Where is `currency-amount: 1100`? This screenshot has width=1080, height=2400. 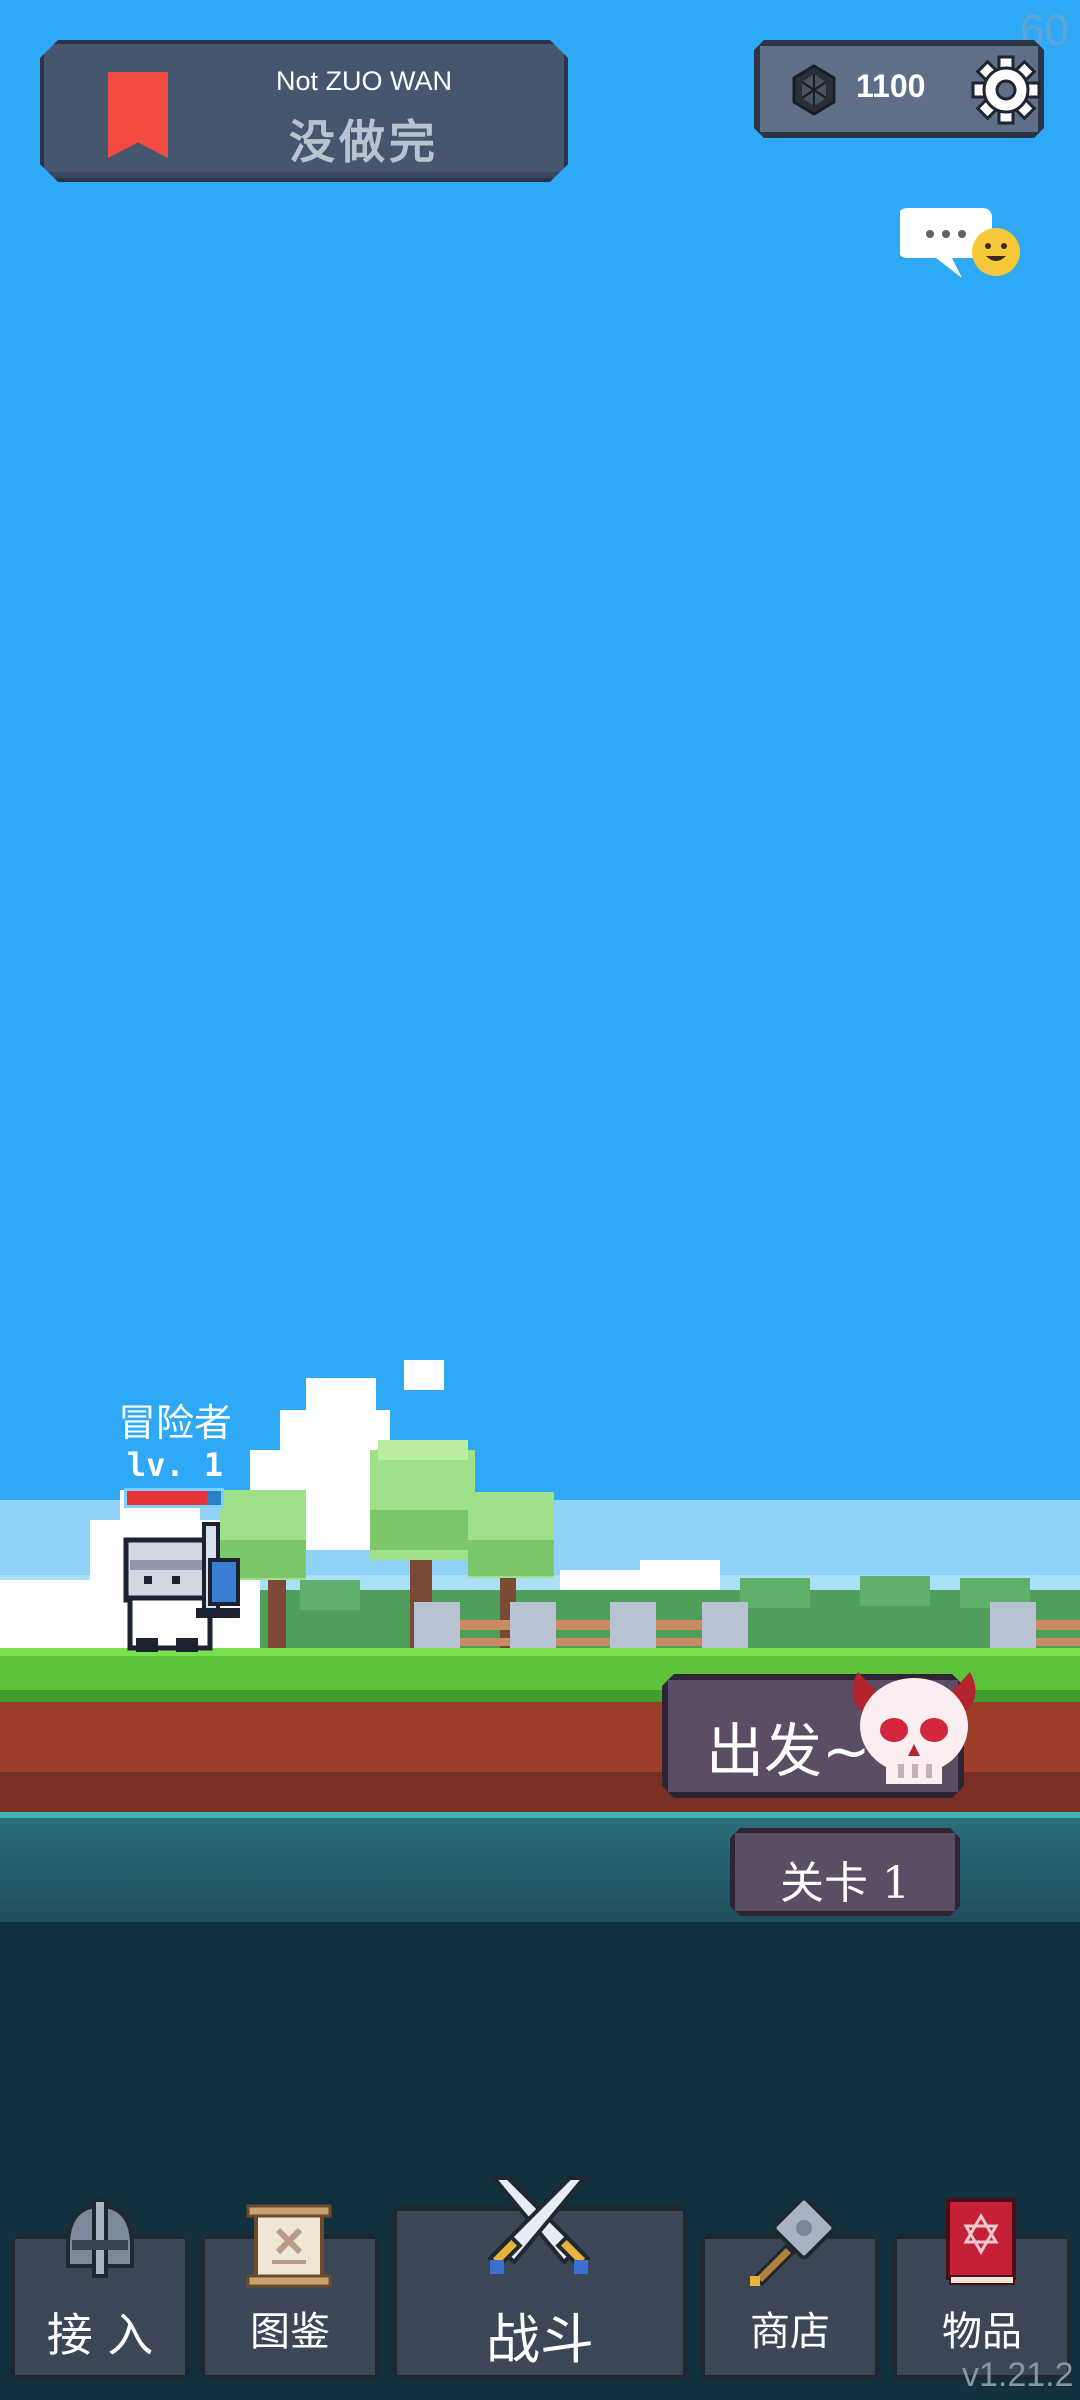
currency-amount: 1100 is located at coordinates (891, 86).